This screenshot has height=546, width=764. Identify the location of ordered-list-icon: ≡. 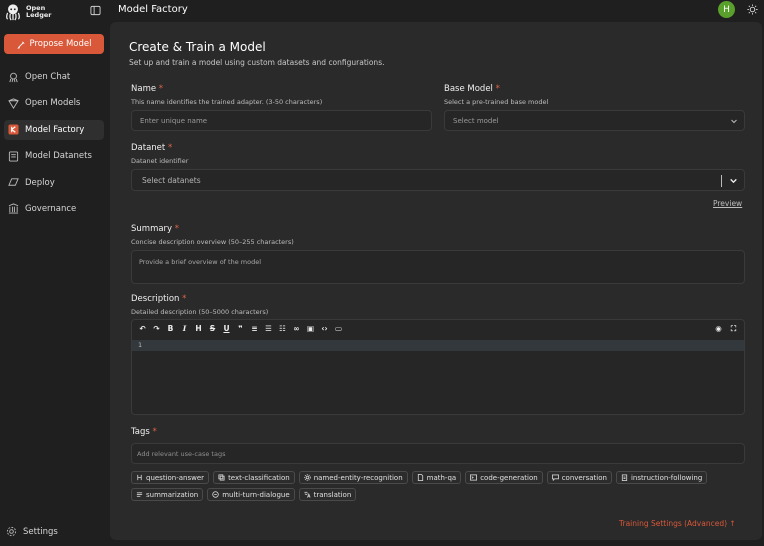
(254, 328).